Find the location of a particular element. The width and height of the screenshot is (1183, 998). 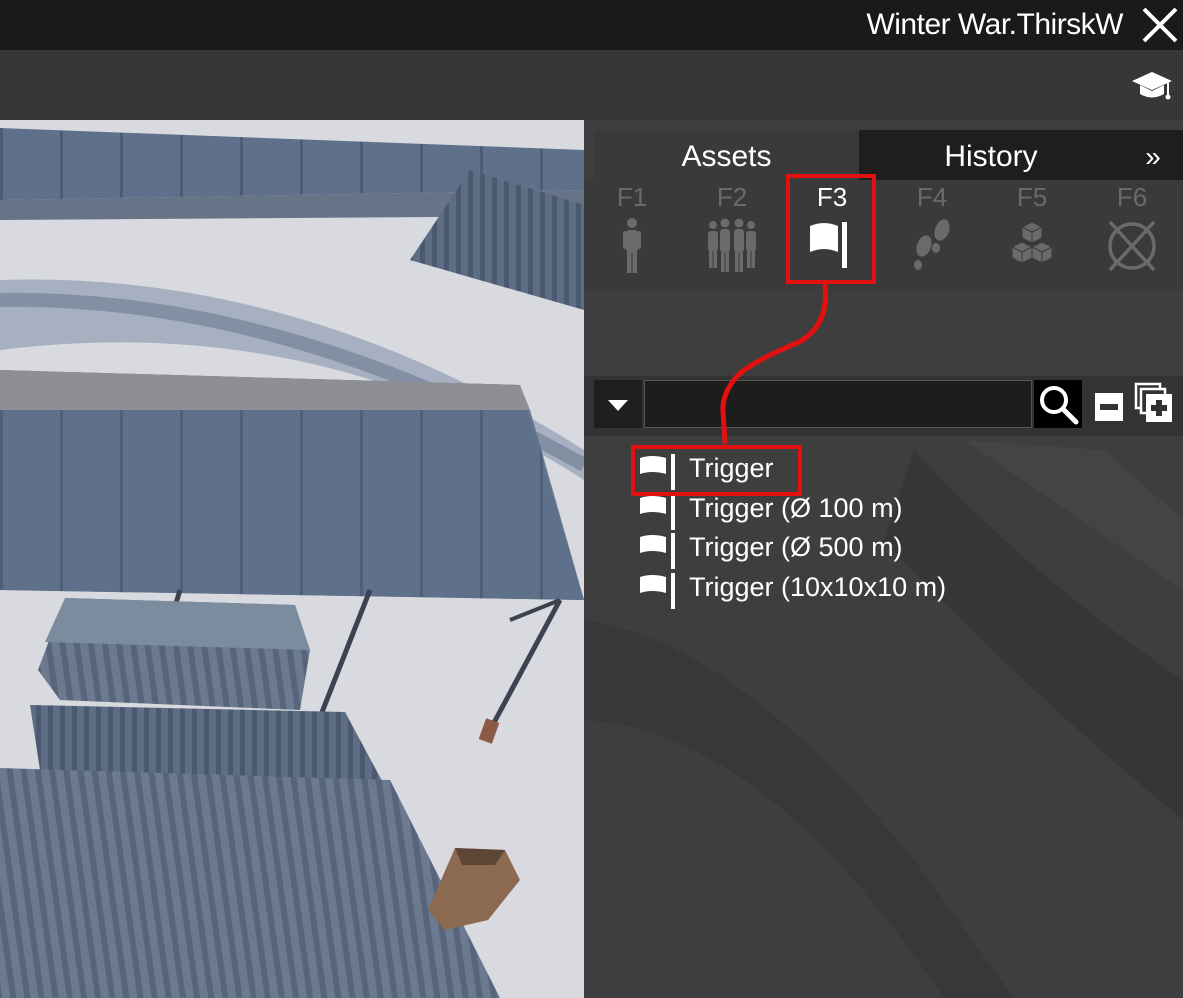

filter-dropdown is located at coordinates (618, 404).